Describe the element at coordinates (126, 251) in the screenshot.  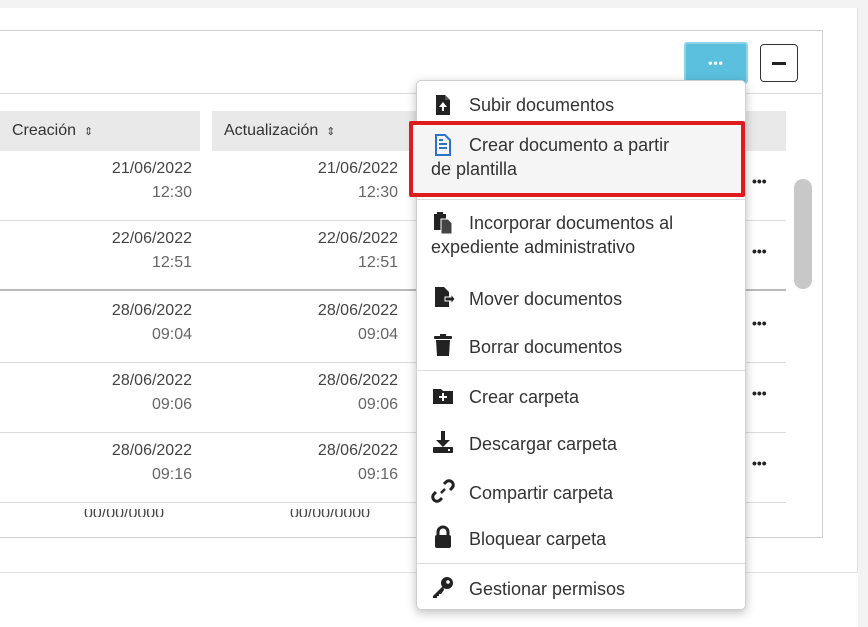
I see `created-cell: 22/06/2022 12:51` at that location.